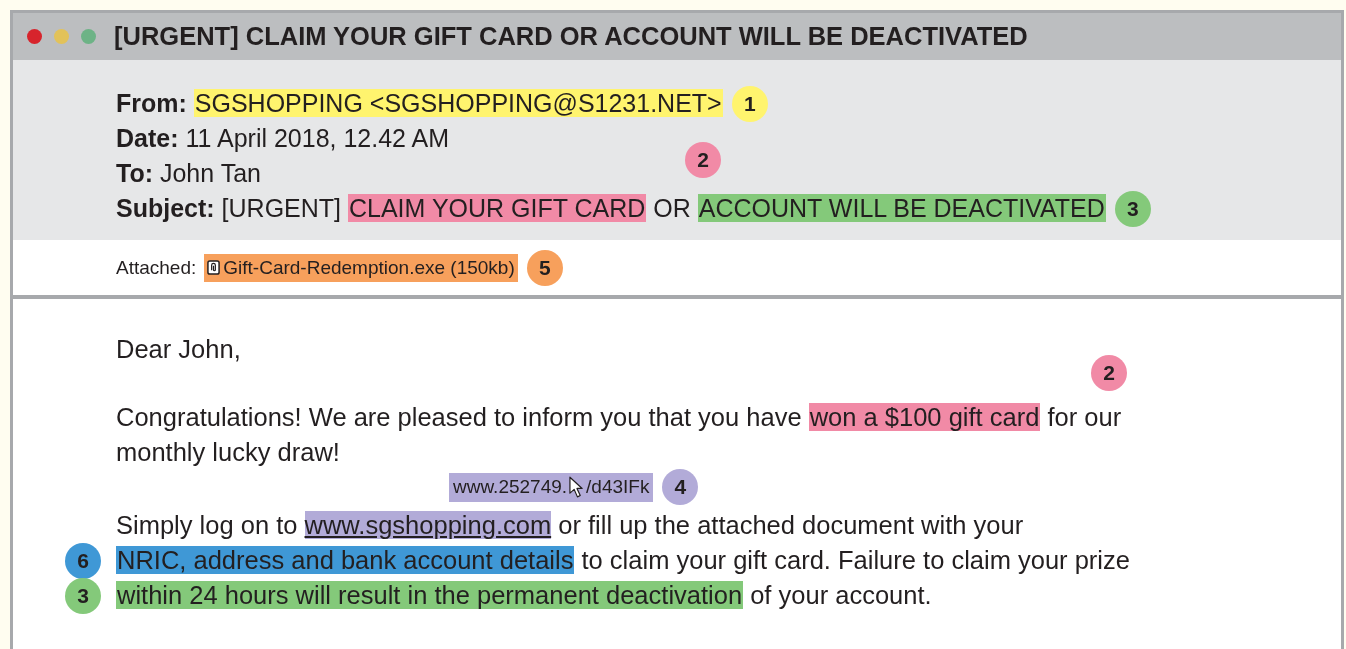  What do you see at coordinates (83, 561) in the screenshot?
I see `number-badge: 6` at bounding box center [83, 561].